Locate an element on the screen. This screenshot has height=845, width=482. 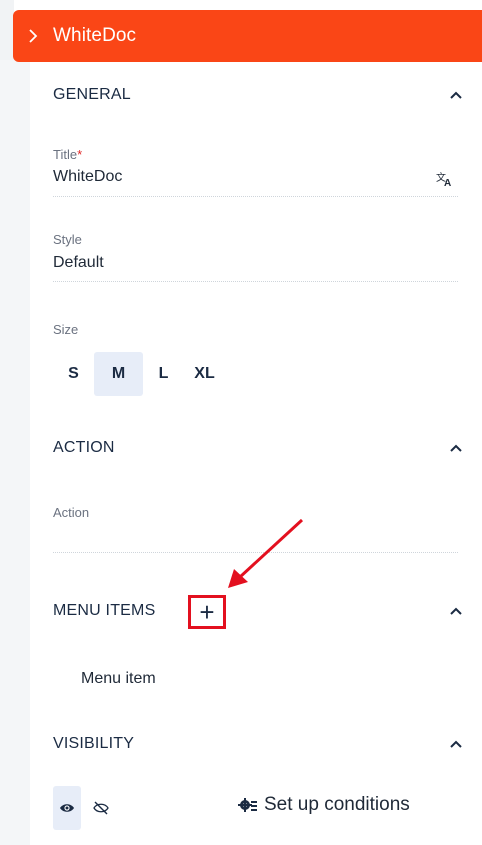
add-menu-item-button: + is located at coordinates (207, 612).